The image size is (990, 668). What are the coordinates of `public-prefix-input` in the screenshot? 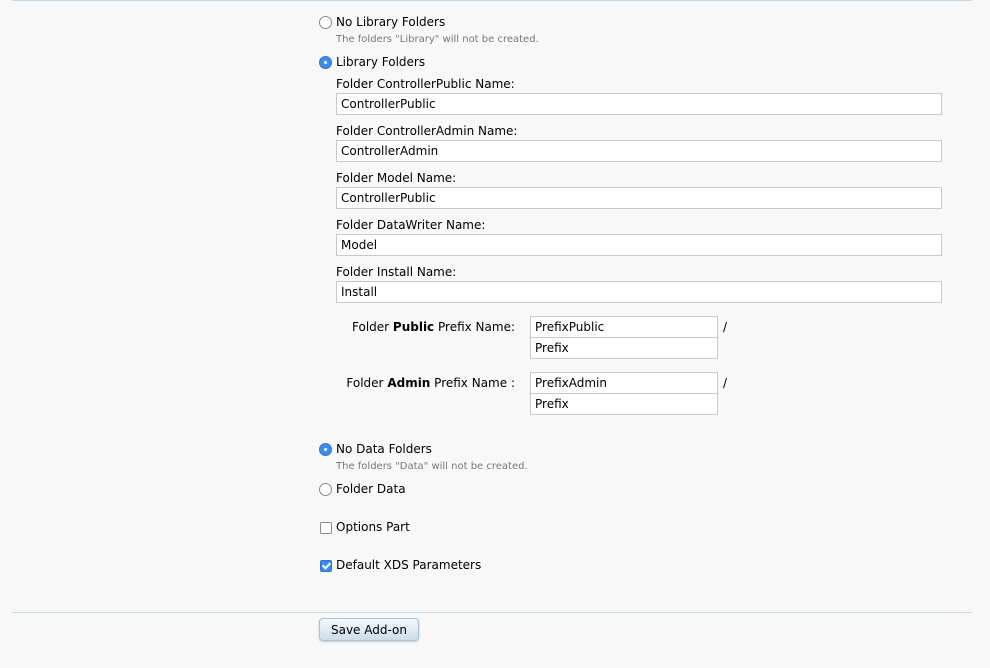 It's located at (624, 327).